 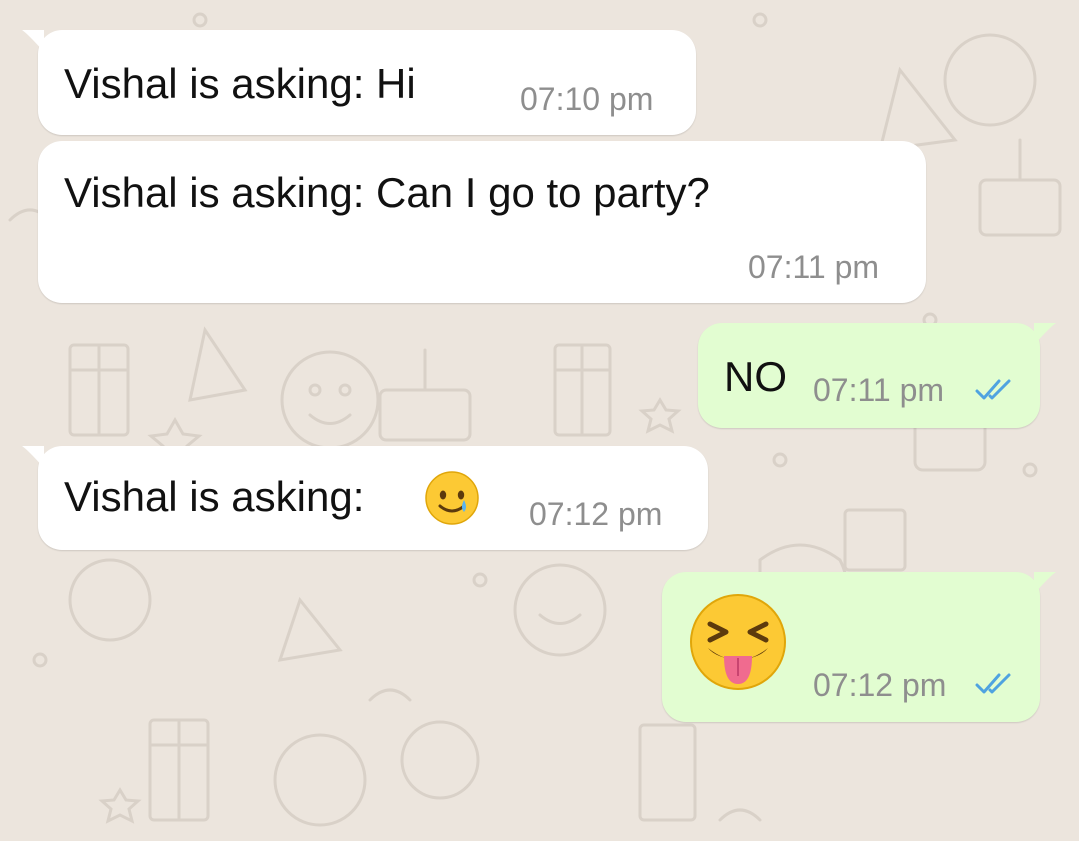 I want to click on message-outgoing-1: NO 07:11 pm, so click(x=877, y=375).